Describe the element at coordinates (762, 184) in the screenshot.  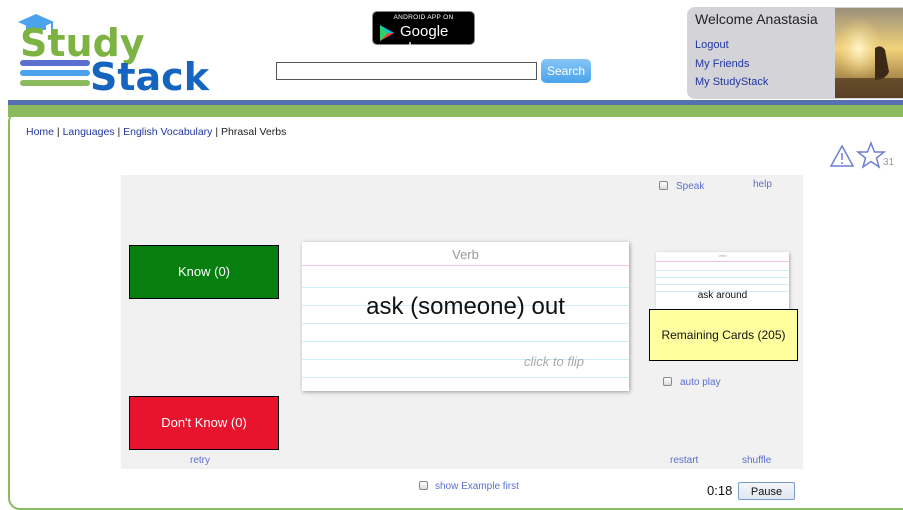
I see `help-link: help` at that location.